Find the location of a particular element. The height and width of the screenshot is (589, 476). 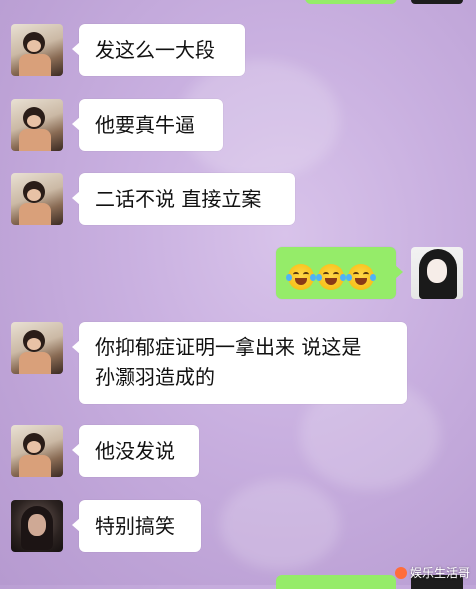

message-bubble: 特别搞笑 is located at coordinates (136, 526).